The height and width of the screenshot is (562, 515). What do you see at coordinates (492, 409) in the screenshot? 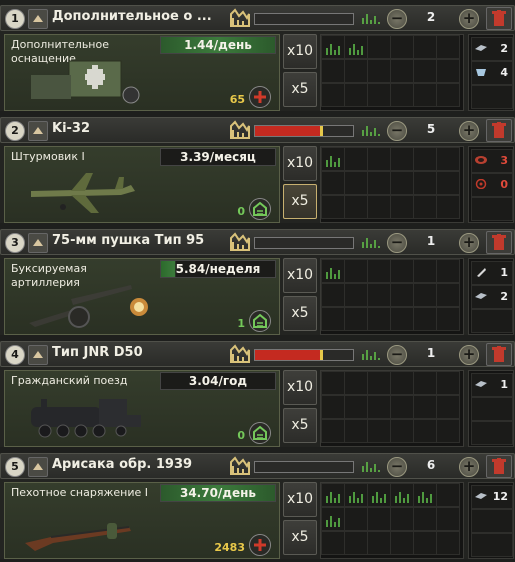
I see `resource-slot-empty` at bounding box center [492, 409].